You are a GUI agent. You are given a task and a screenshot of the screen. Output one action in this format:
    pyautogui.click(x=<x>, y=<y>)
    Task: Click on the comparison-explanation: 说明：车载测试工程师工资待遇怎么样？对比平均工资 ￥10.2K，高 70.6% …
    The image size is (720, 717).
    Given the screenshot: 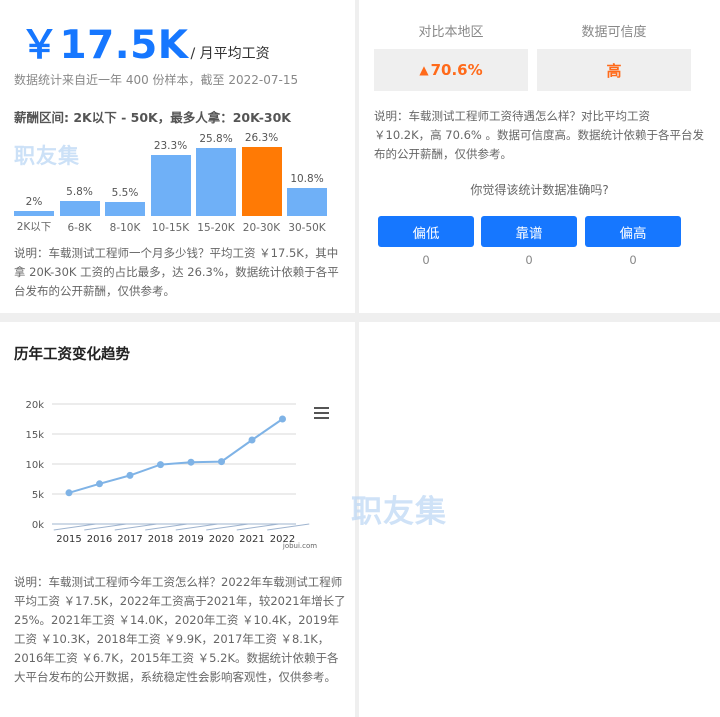 What is the action you would take?
    pyautogui.click(x=539, y=135)
    